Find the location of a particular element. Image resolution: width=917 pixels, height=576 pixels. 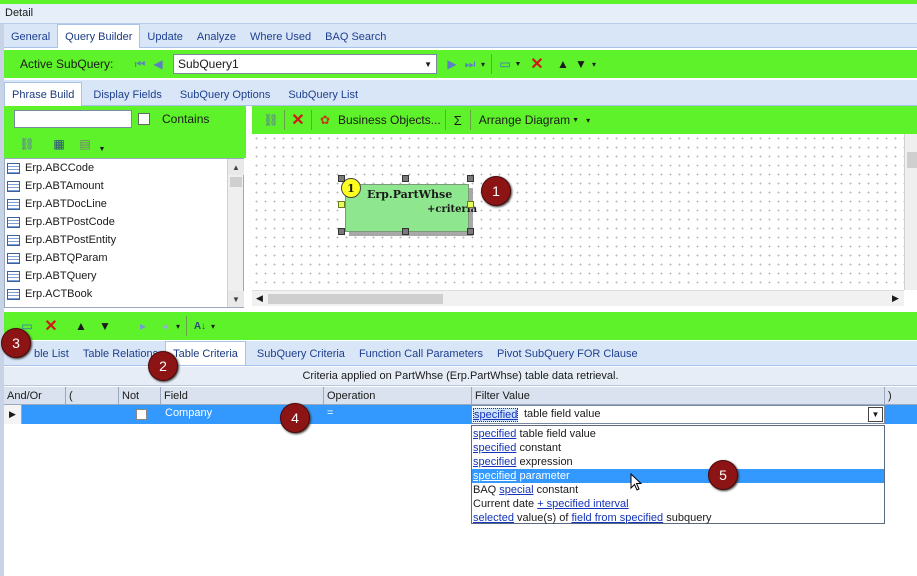

diagram-hscrollbar: ◀ ▶ is located at coordinates (578, 298).